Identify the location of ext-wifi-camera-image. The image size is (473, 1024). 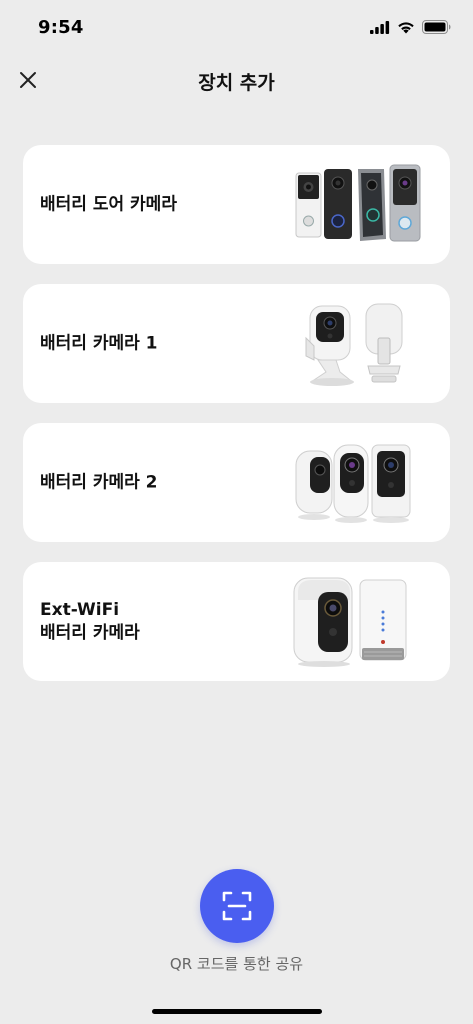
(350, 622).